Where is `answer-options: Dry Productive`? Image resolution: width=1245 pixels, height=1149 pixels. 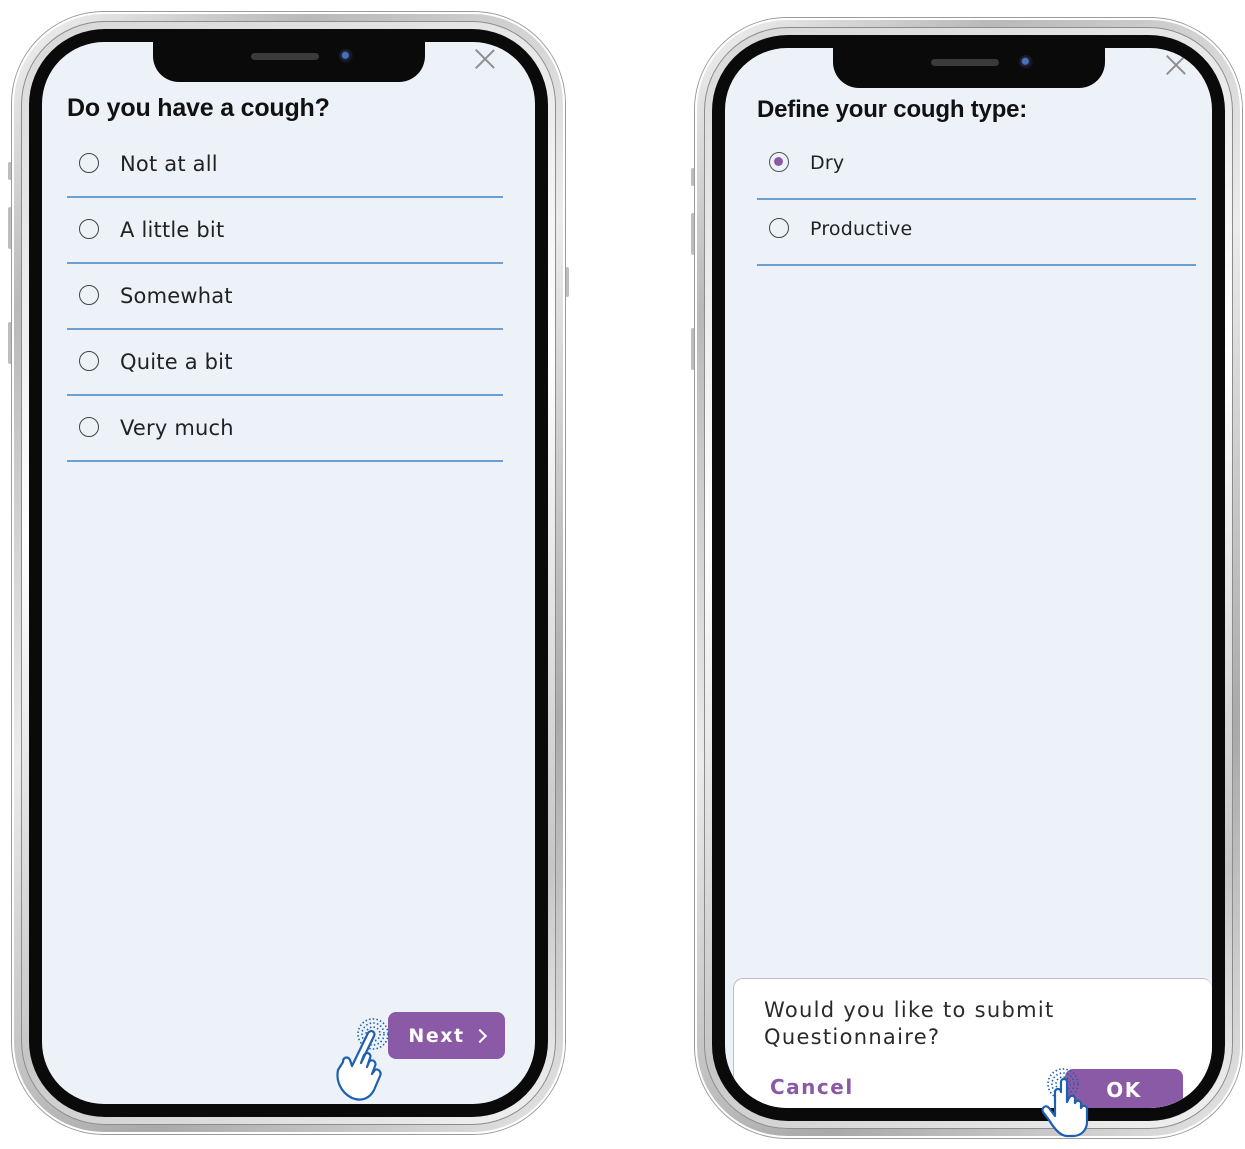
answer-options: Dry Productive is located at coordinates (976, 200).